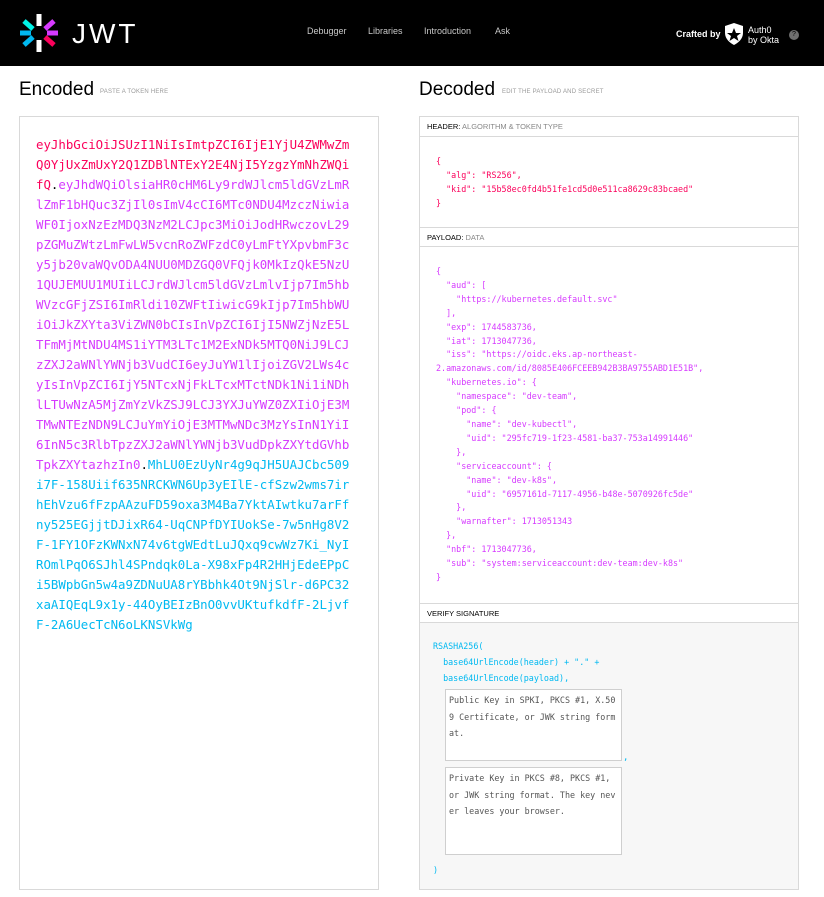 The image size is (824, 897). I want to click on header-section-title: HEADER: ALGORITHM & TOKEN TYPE, so click(609, 127).